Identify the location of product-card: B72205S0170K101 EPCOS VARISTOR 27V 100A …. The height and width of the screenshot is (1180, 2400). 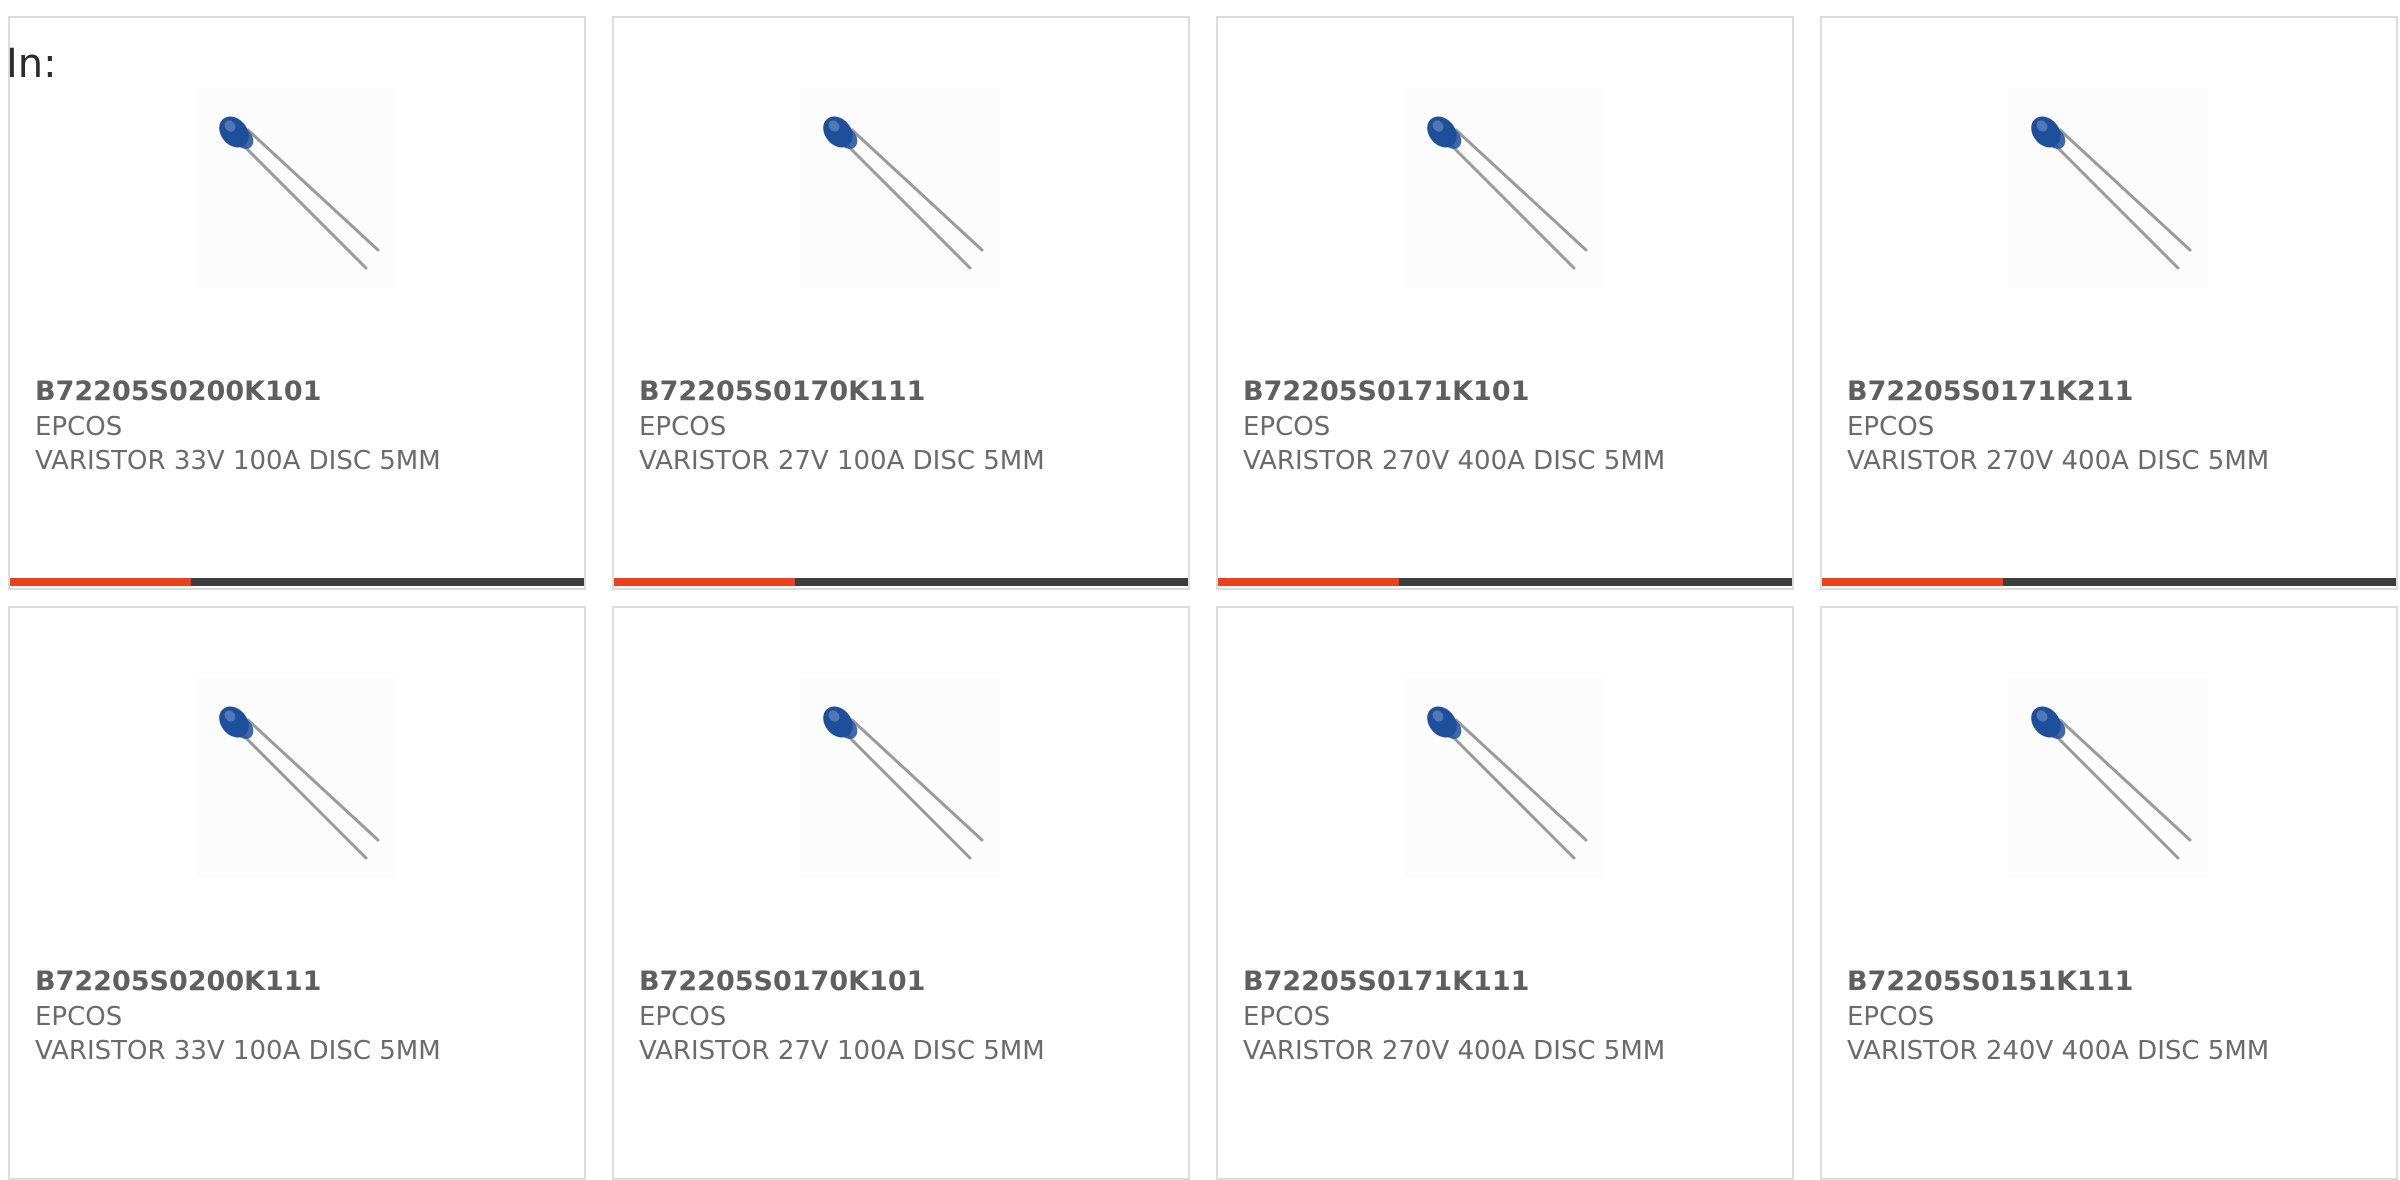
(901, 893).